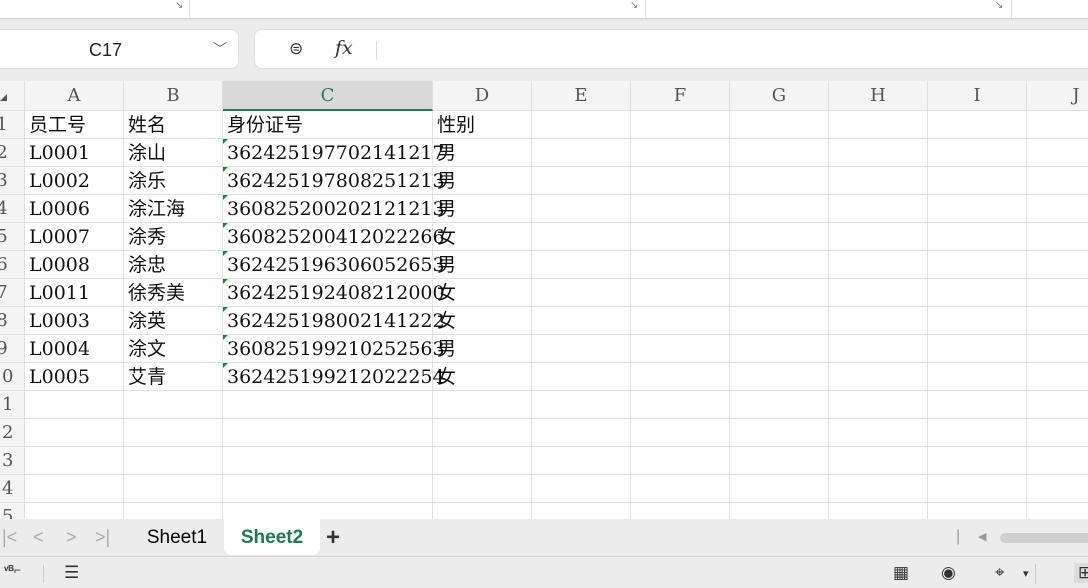 The height and width of the screenshot is (588, 1088). I want to click on row-header: 9, so click(12, 349).